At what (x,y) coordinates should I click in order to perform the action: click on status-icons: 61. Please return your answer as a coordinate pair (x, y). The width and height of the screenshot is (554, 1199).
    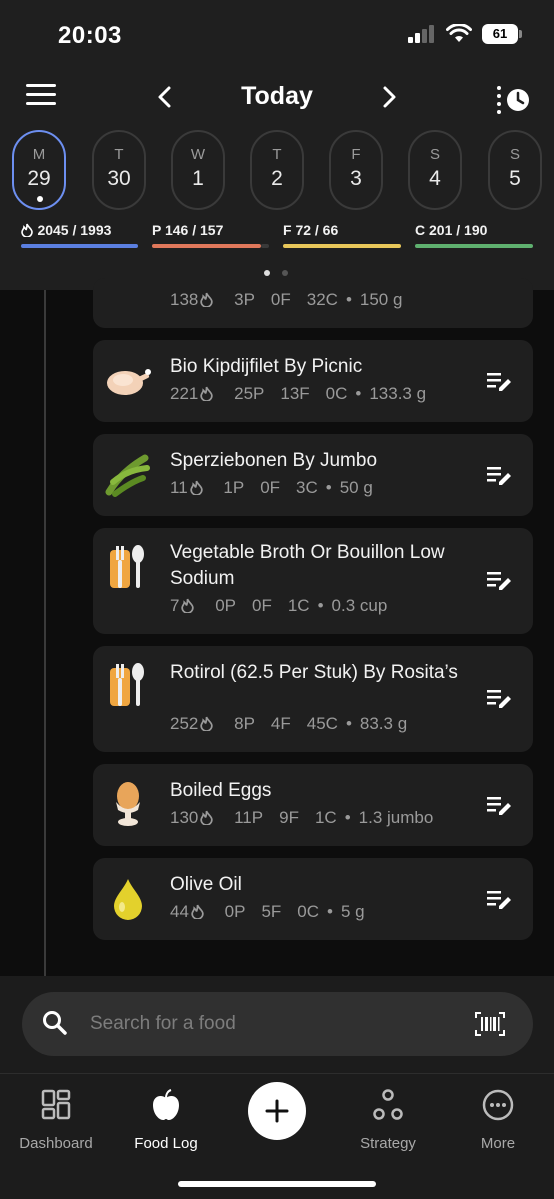
    Looking at the image, I should click on (465, 34).